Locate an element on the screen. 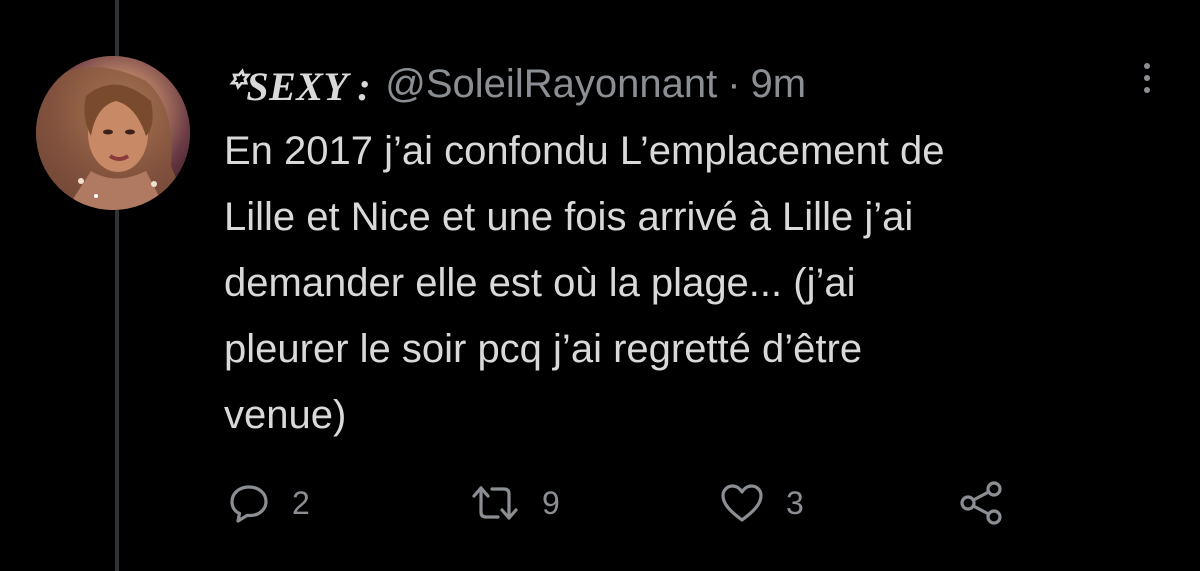 The width and height of the screenshot is (1200, 571). avatar is located at coordinates (113, 133).